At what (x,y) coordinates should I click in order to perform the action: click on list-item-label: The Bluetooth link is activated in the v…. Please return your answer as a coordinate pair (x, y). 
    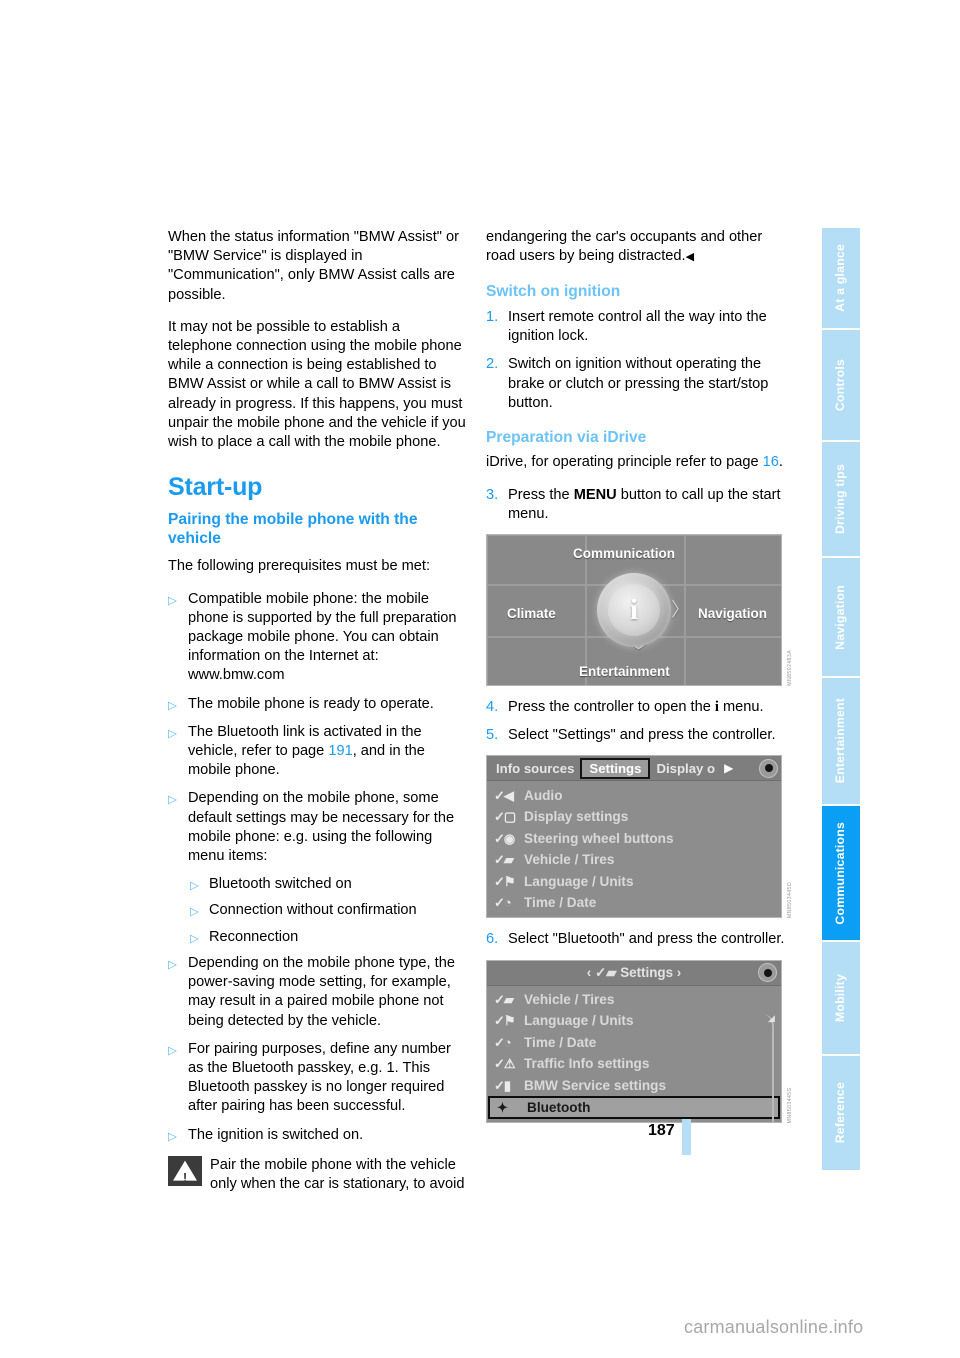
    Looking at the image, I should click on (328, 752).